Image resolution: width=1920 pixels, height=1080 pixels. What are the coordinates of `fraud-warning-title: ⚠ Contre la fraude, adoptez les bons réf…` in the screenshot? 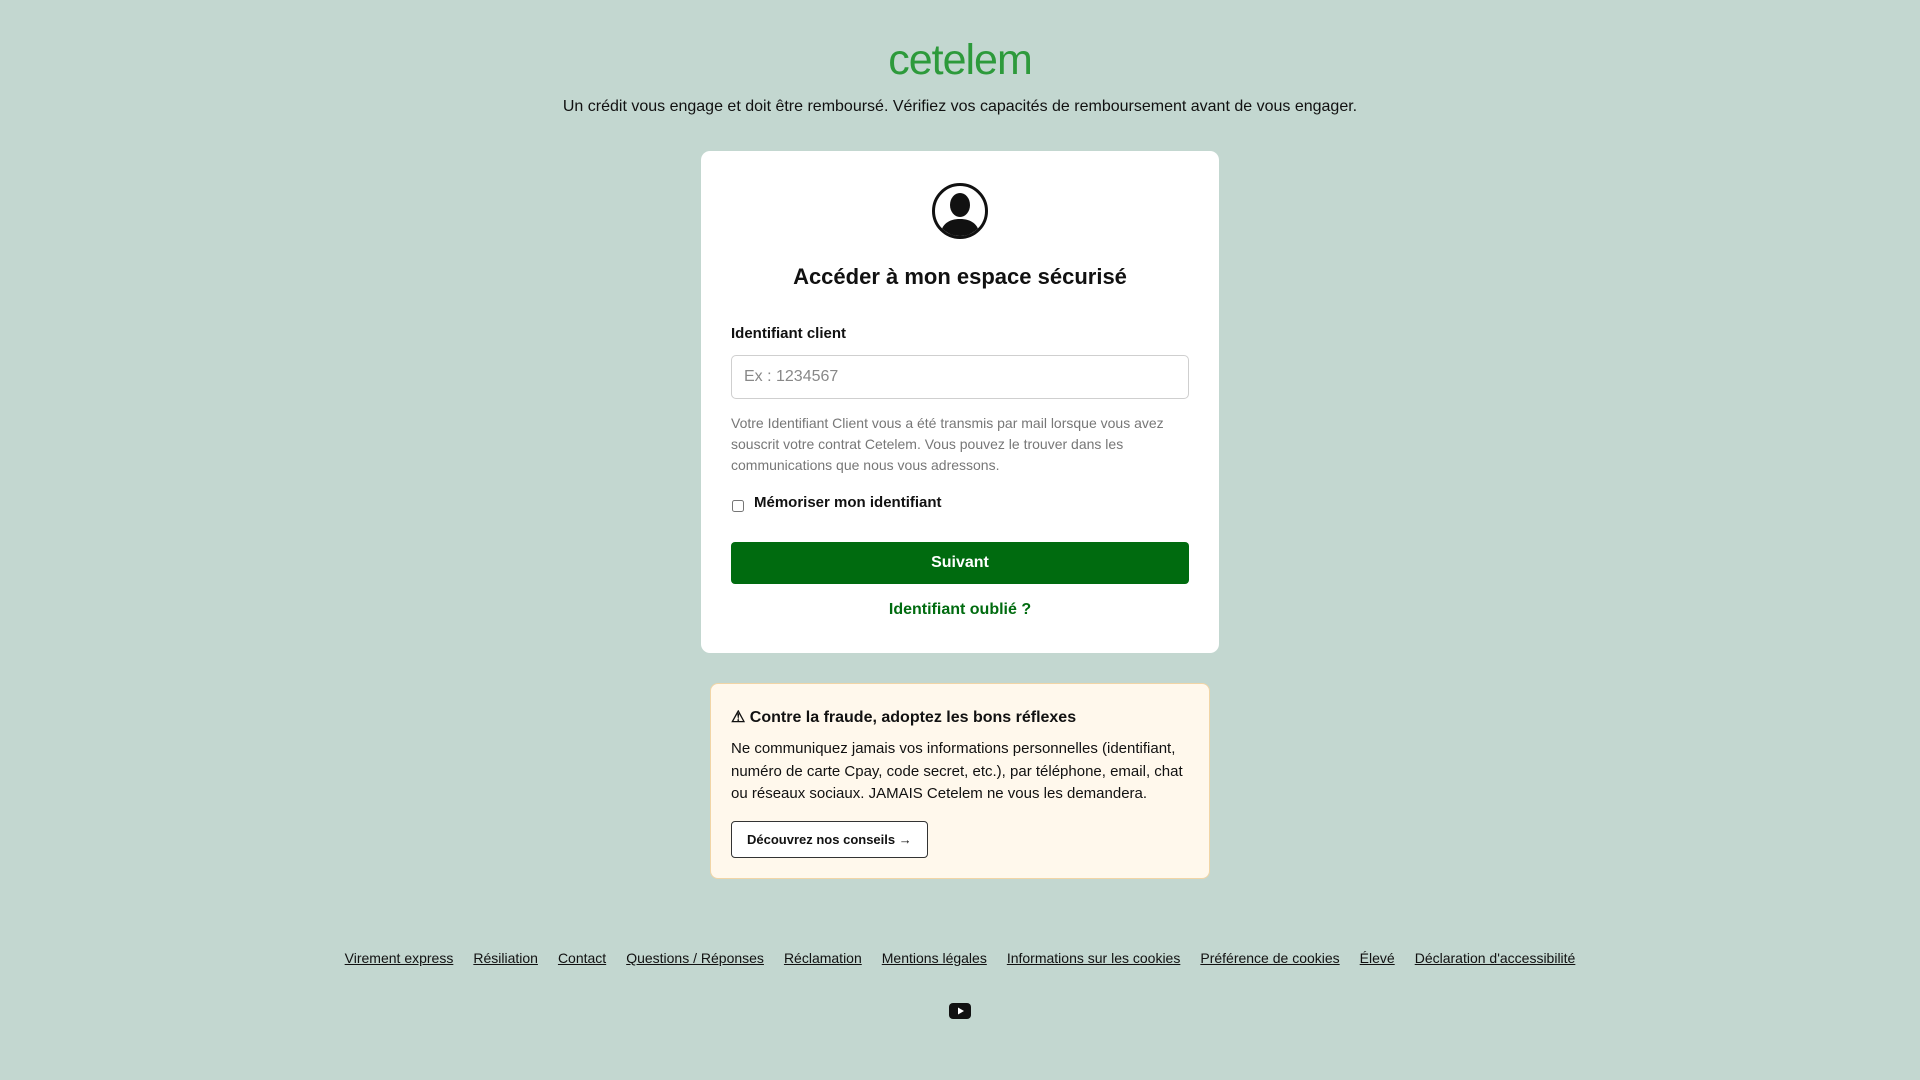 It's located at (904, 717).